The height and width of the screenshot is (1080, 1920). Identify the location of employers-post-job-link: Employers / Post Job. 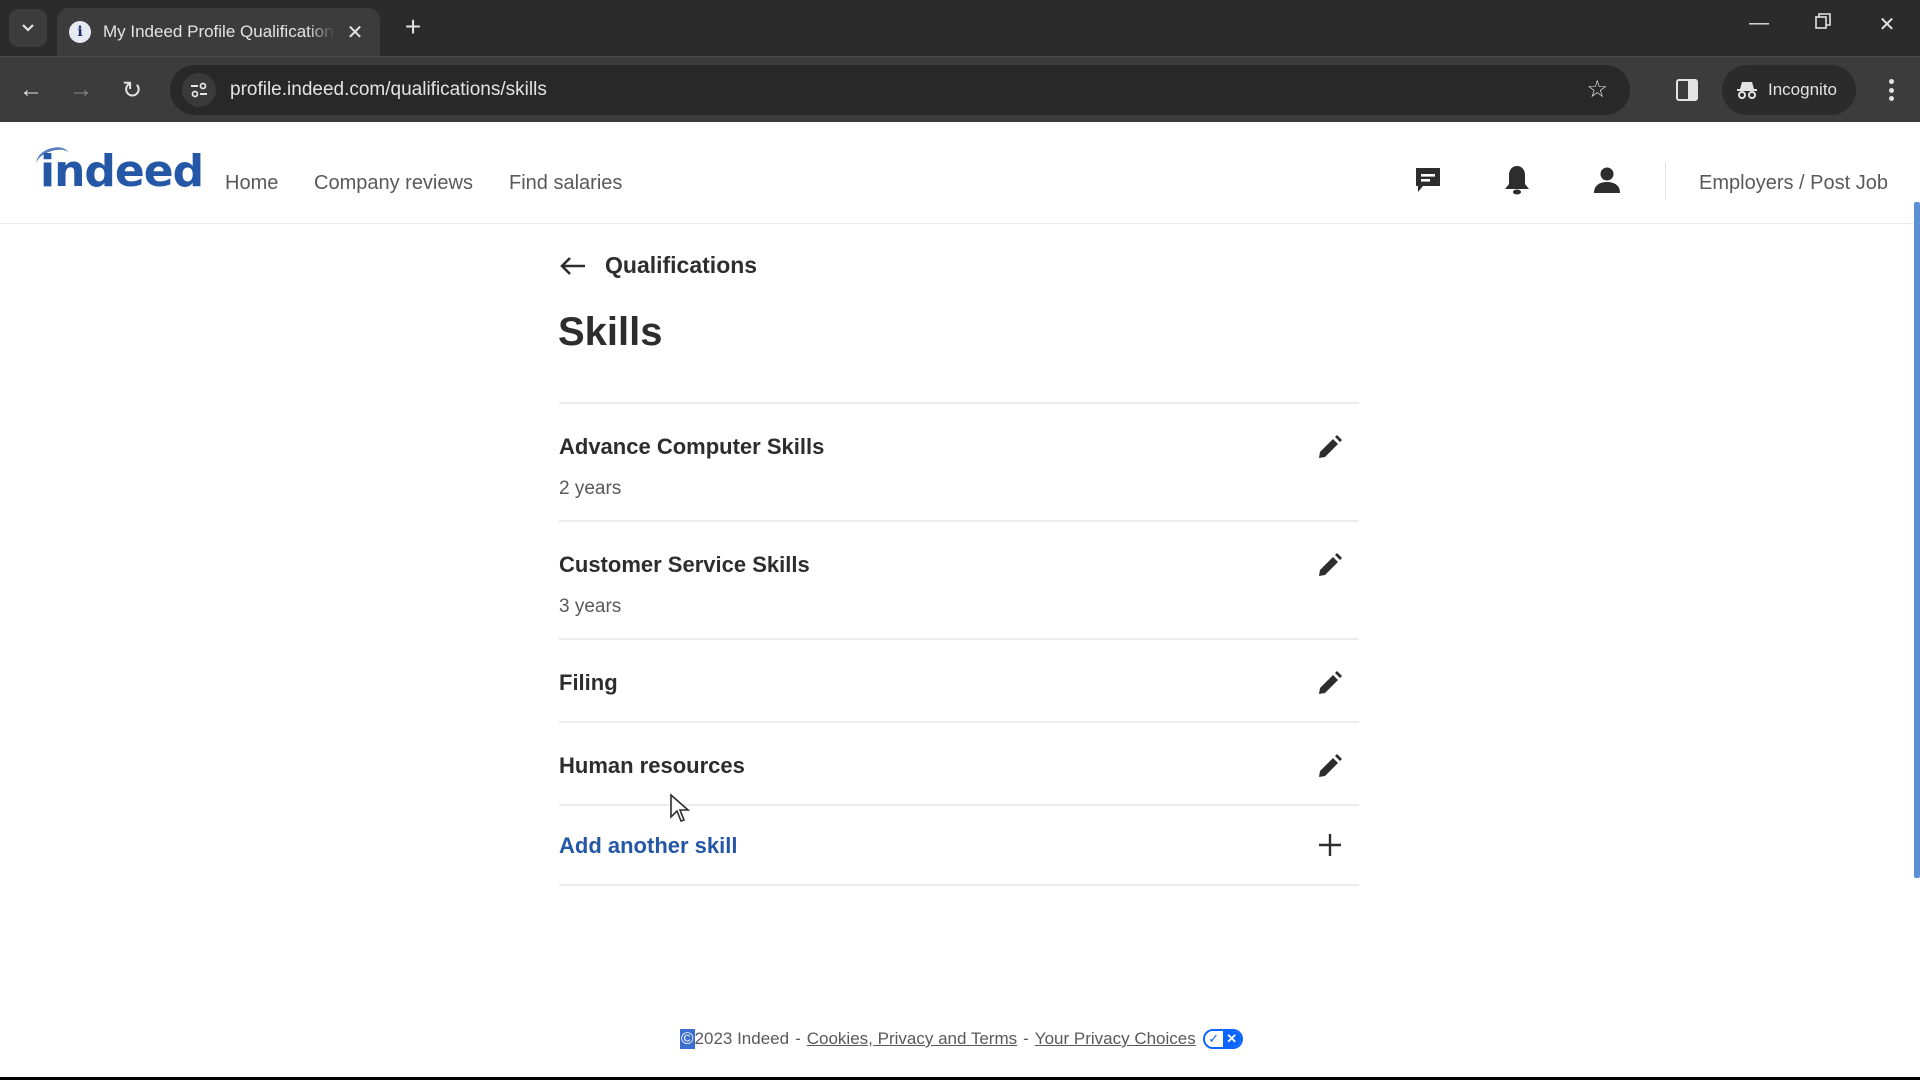
(1793, 183).